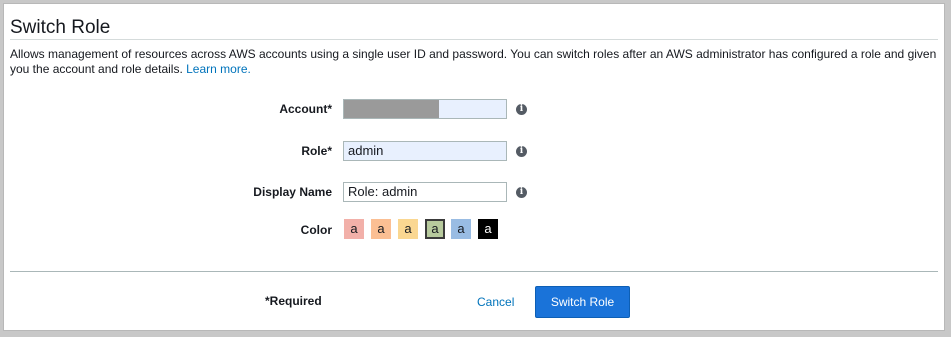 The width and height of the screenshot is (951, 337). Describe the element at coordinates (474, 39) in the screenshot. I see `title-divider` at that location.